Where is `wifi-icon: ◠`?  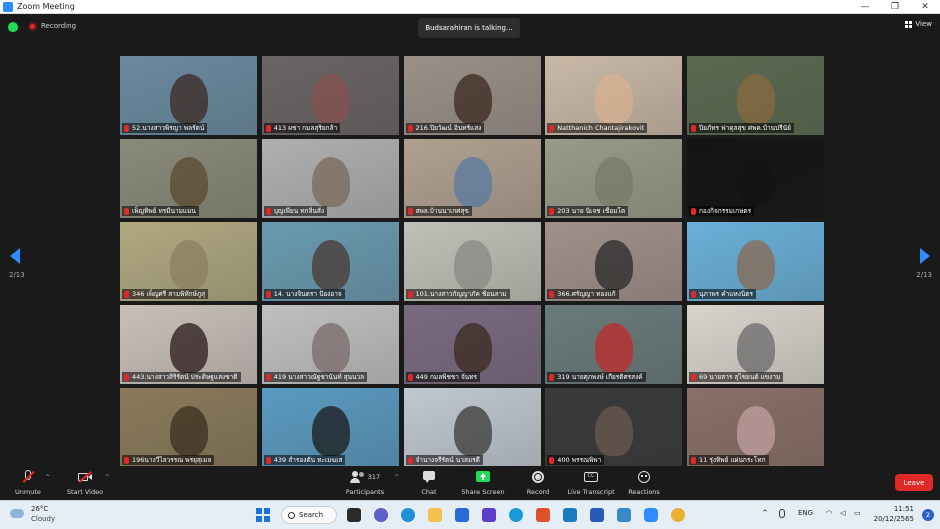
wifi-icon: ◠ is located at coordinates (829, 513).